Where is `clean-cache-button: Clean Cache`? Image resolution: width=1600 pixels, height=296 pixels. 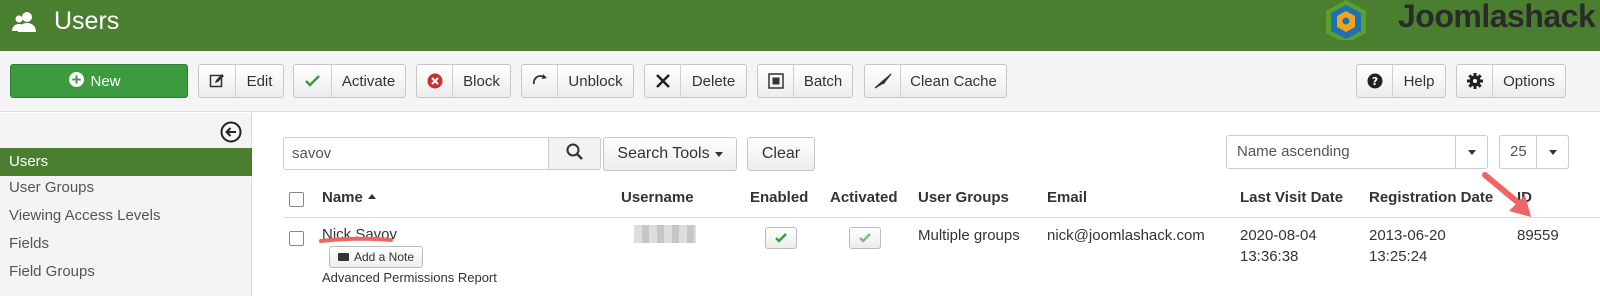 clean-cache-button: Clean Cache is located at coordinates (935, 81).